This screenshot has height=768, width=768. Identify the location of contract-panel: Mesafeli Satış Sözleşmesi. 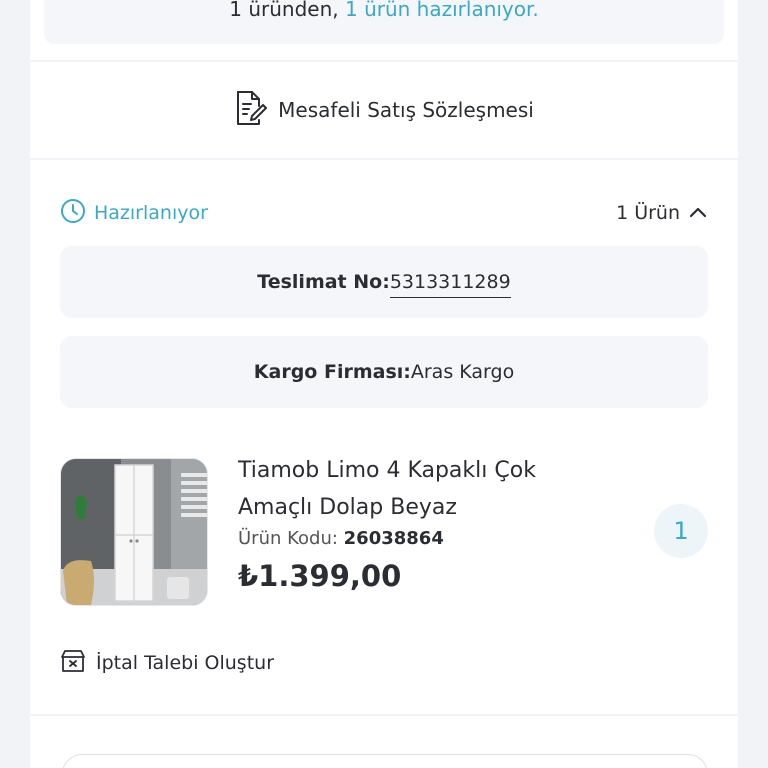
(384, 110).